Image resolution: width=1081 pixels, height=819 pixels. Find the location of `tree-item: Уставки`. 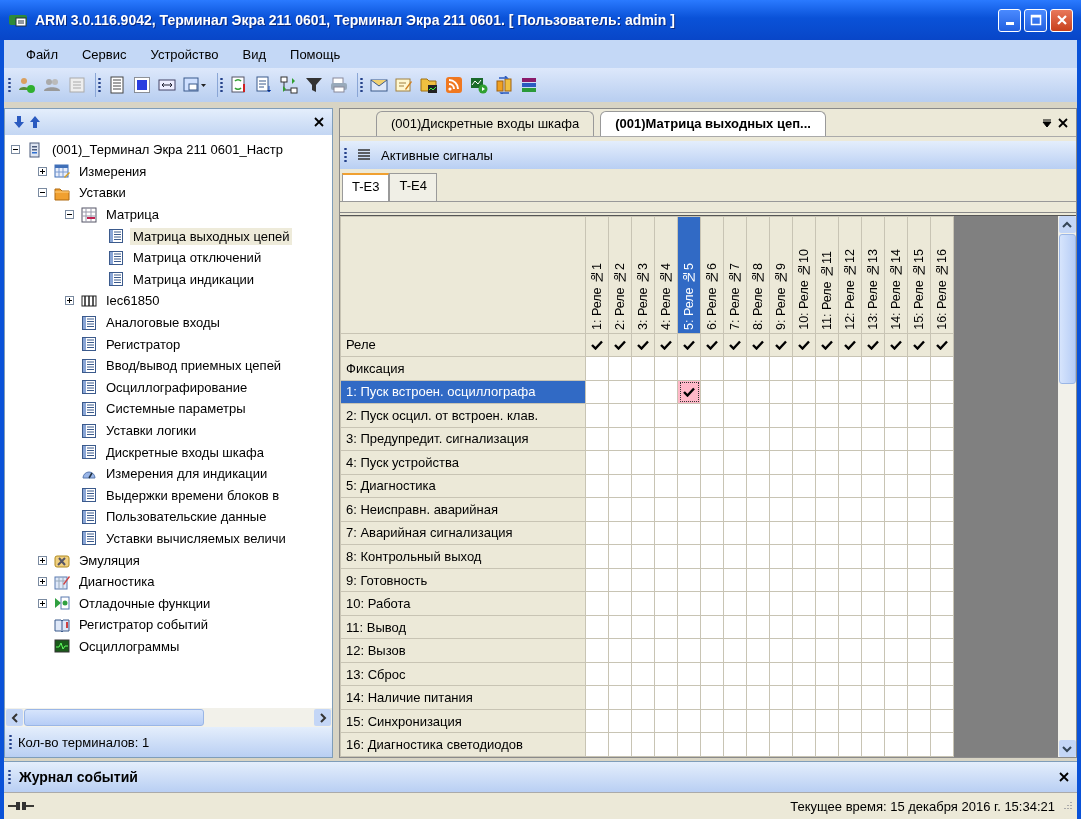

tree-item: Уставки is located at coordinates (102, 193).